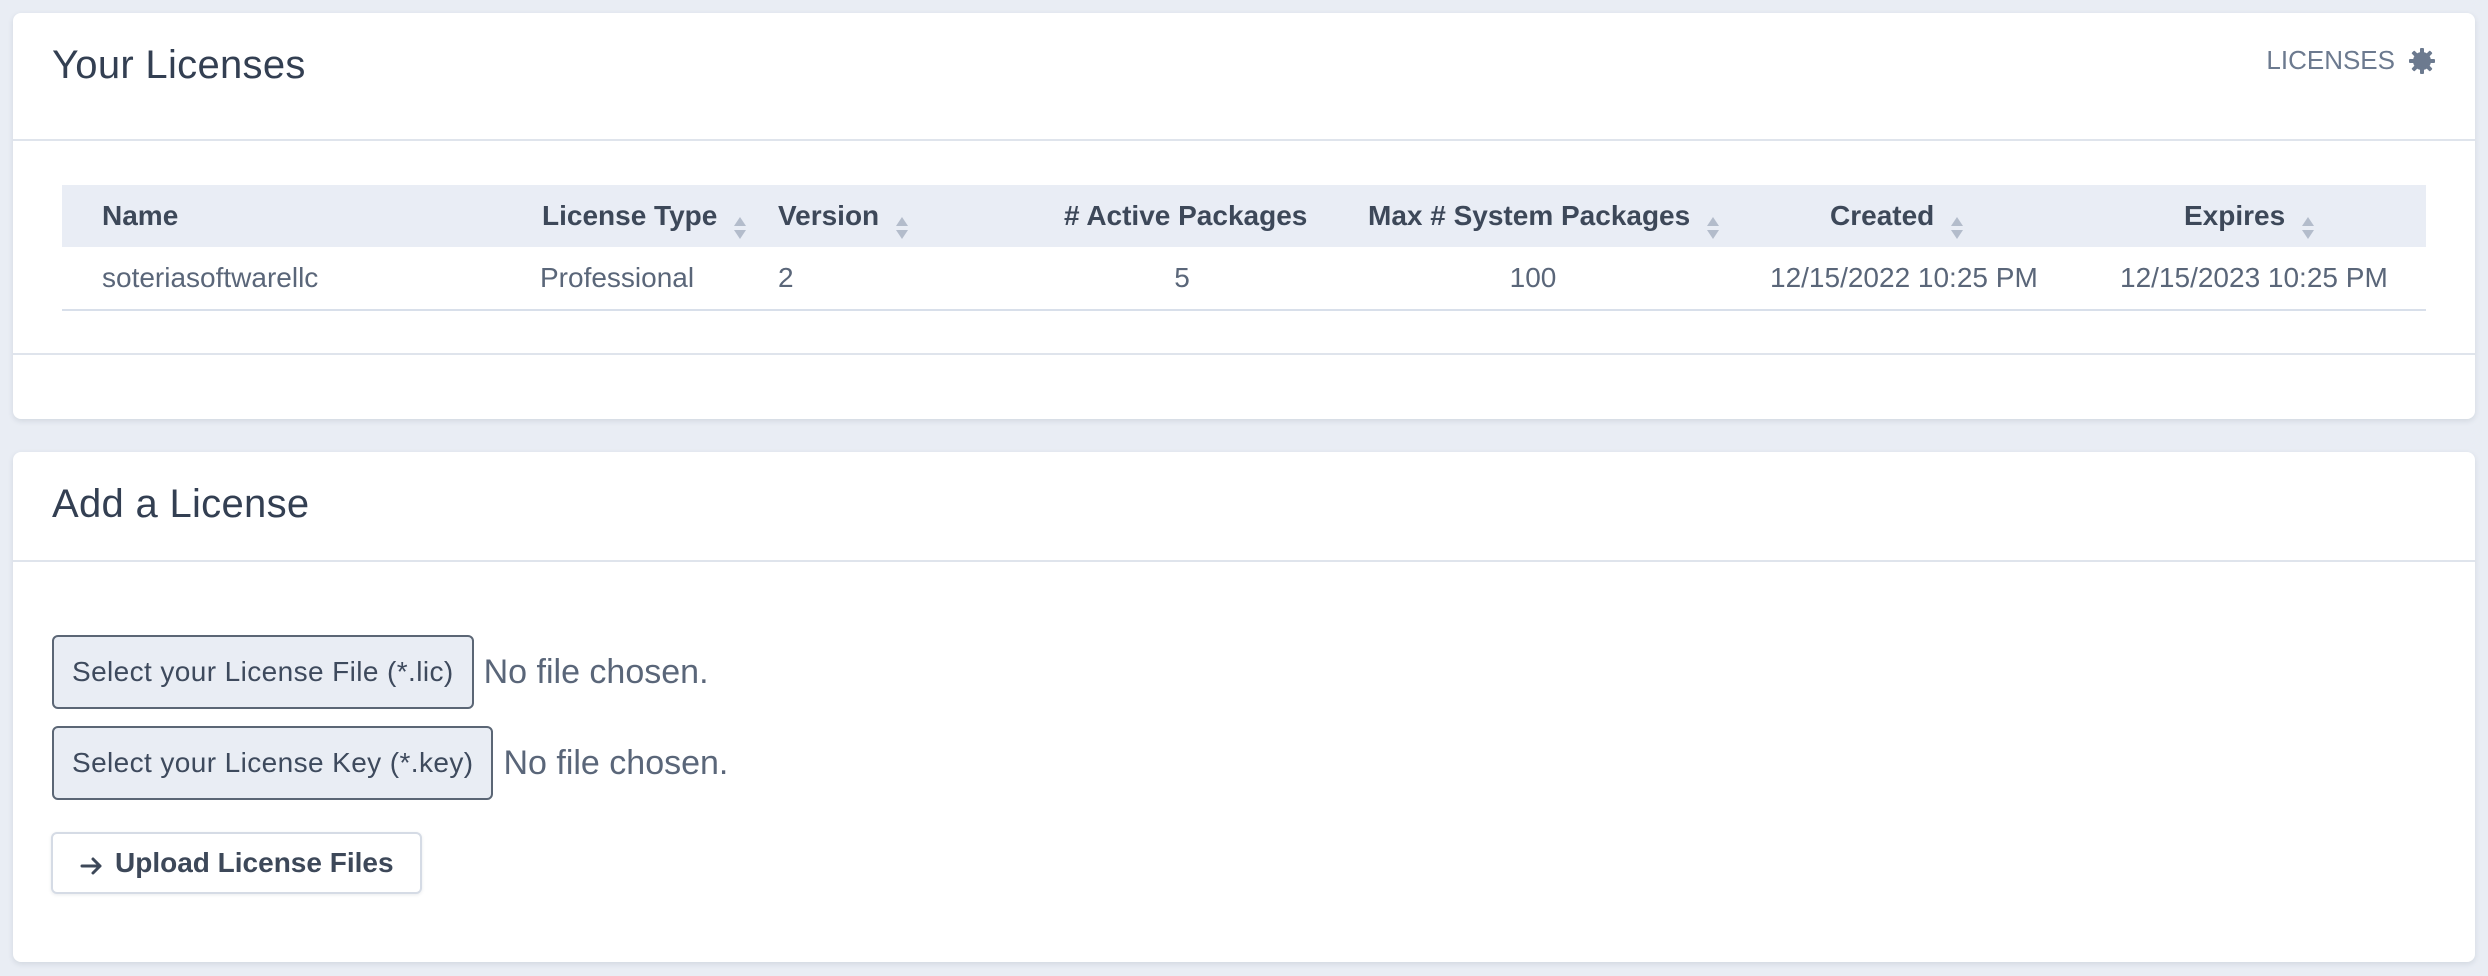 This screenshot has height=976, width=2488. Describe the element at coordinates (273, 763) in the screenshot. I see `select-license-key-button: Select your License Key (*.key)` at that location.